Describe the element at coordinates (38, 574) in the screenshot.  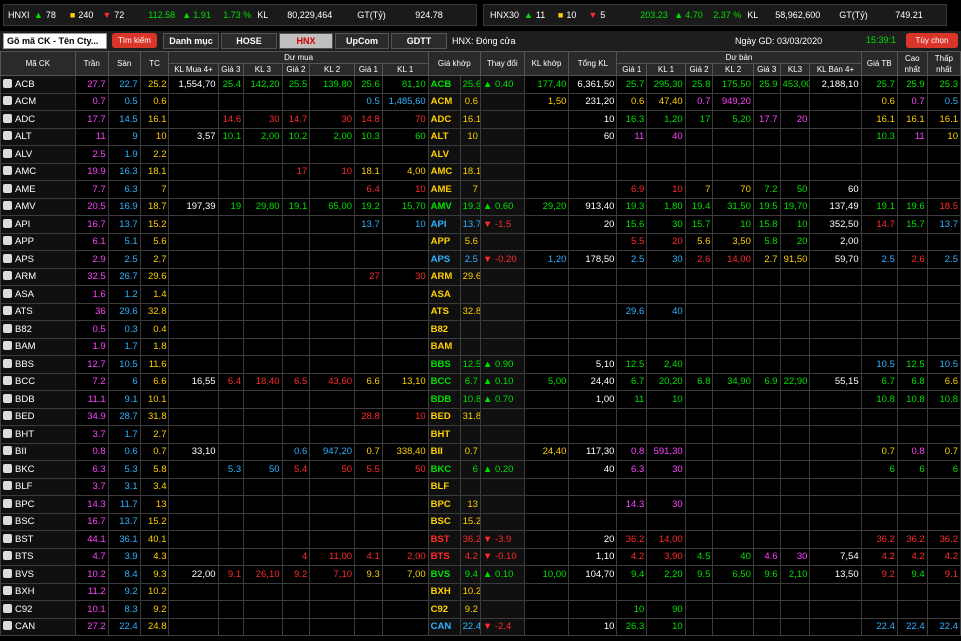
I see `symbol-cell: BVS` at that location.